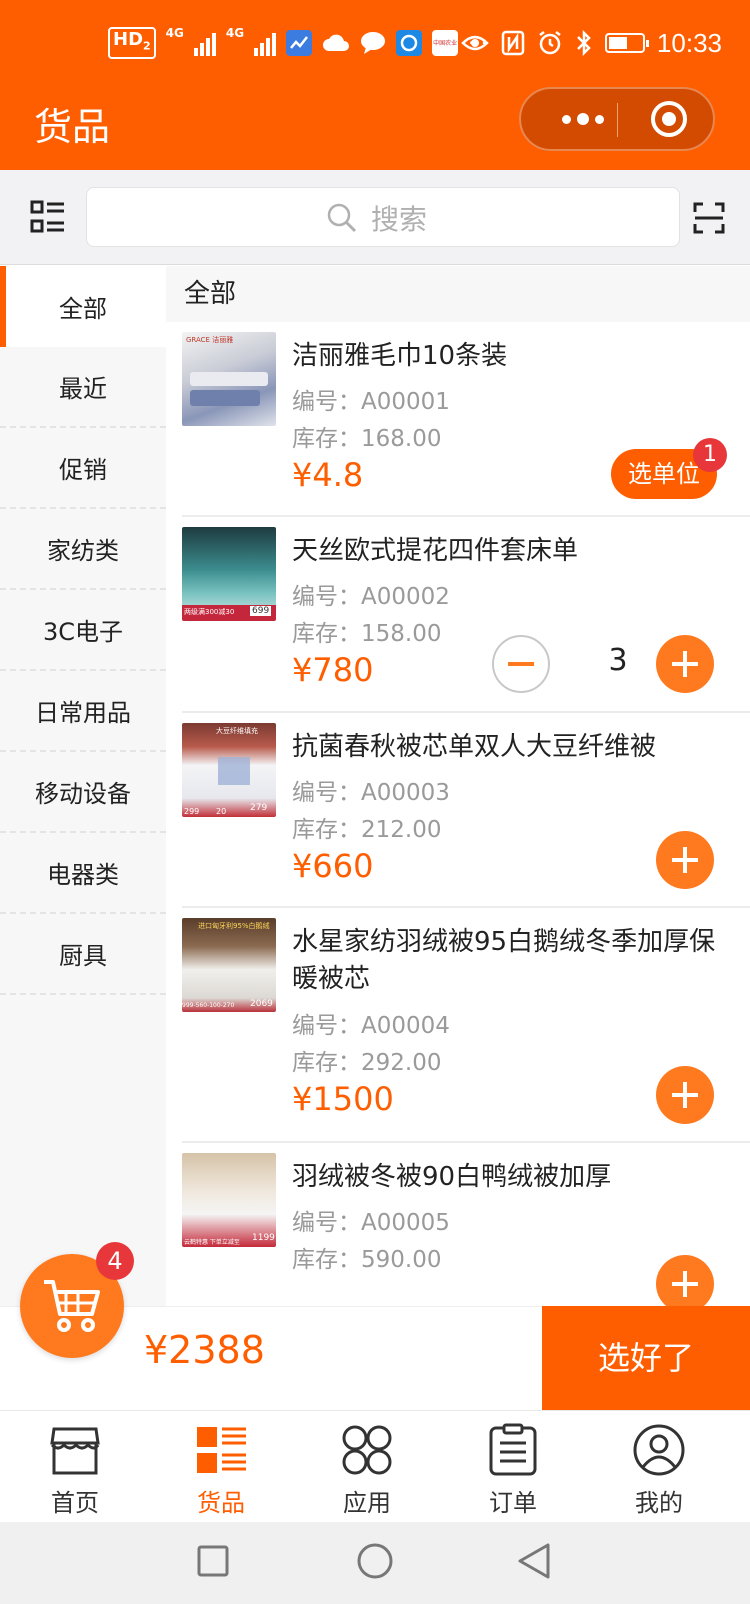 The image size is (750, 1604). I want to click on thumb-promo-text: 两级满300减30, so click(209, 612).